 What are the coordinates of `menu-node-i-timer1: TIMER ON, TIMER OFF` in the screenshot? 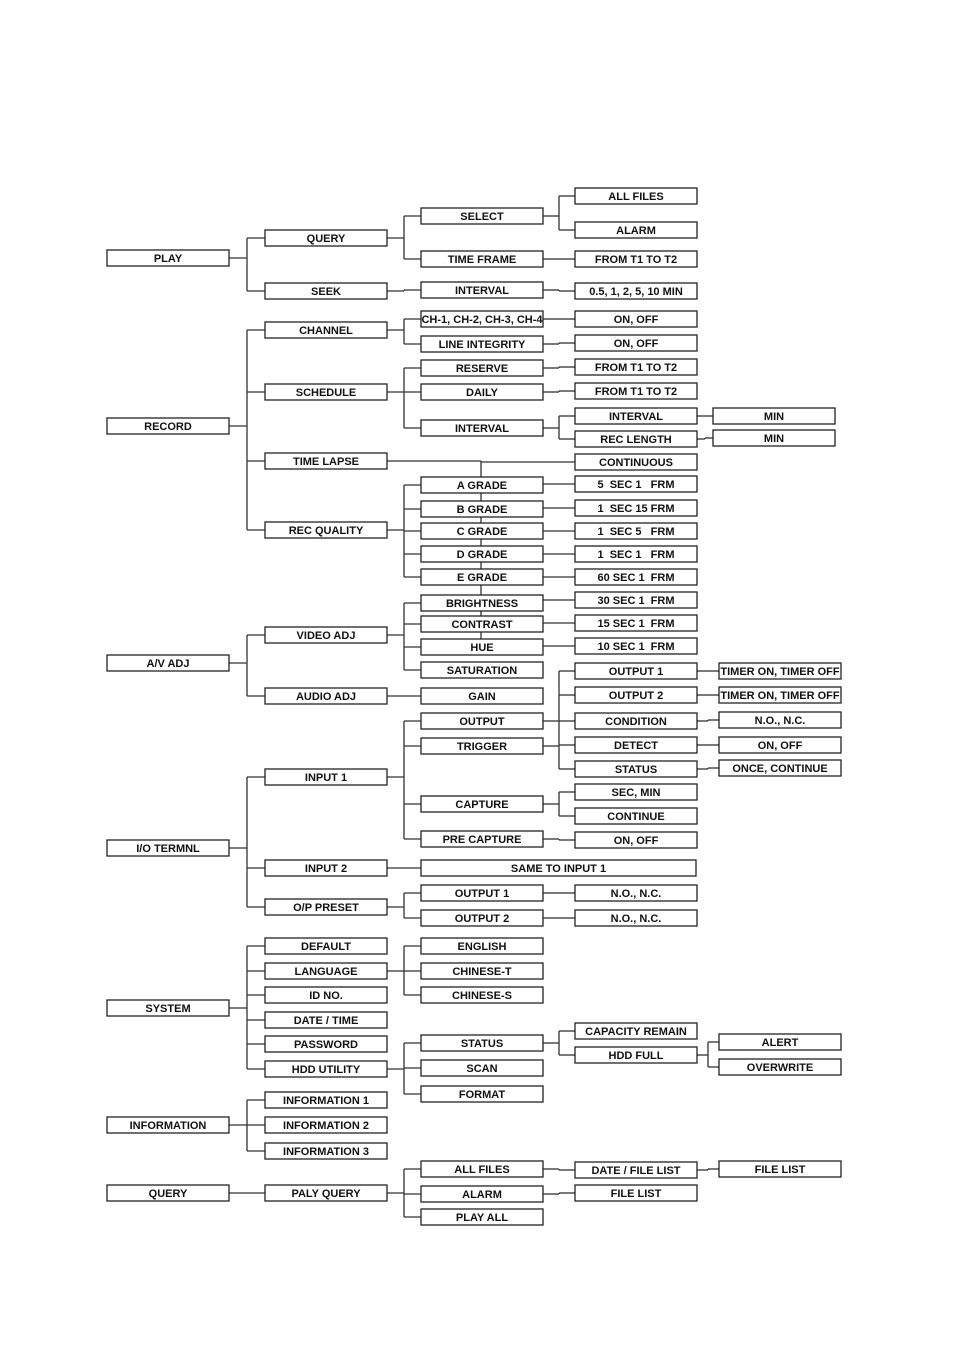 It's located at (780, 671).